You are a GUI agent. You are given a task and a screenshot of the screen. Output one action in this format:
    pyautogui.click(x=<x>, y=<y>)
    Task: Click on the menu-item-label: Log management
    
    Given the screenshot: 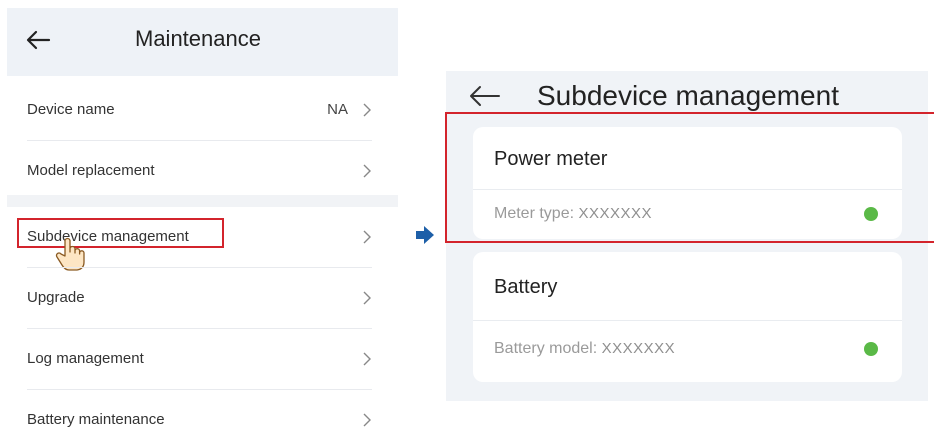 What is the action you would take?
    pyautogui.click(x=85, y=358)
    